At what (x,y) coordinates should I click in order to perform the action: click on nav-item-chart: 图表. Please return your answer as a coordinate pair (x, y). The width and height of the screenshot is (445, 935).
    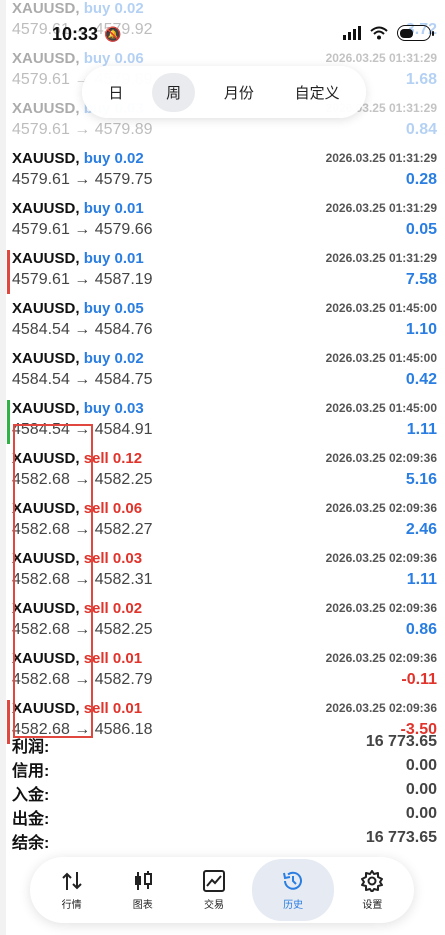
    Looking at the image, I should click on (143, 890).